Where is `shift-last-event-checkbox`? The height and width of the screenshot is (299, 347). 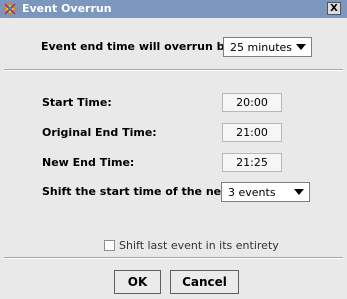 shift-last-event-checkbox is located at coordinates (109, 245).